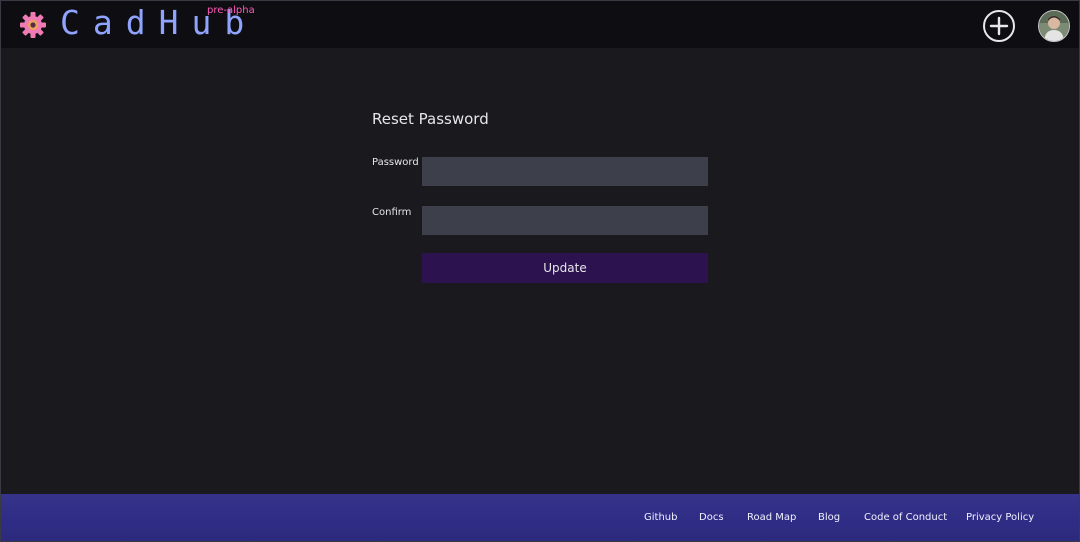  Describe the element at coordinates (565, 220) in the screenshot. I see `confirm-password-input` at that location.